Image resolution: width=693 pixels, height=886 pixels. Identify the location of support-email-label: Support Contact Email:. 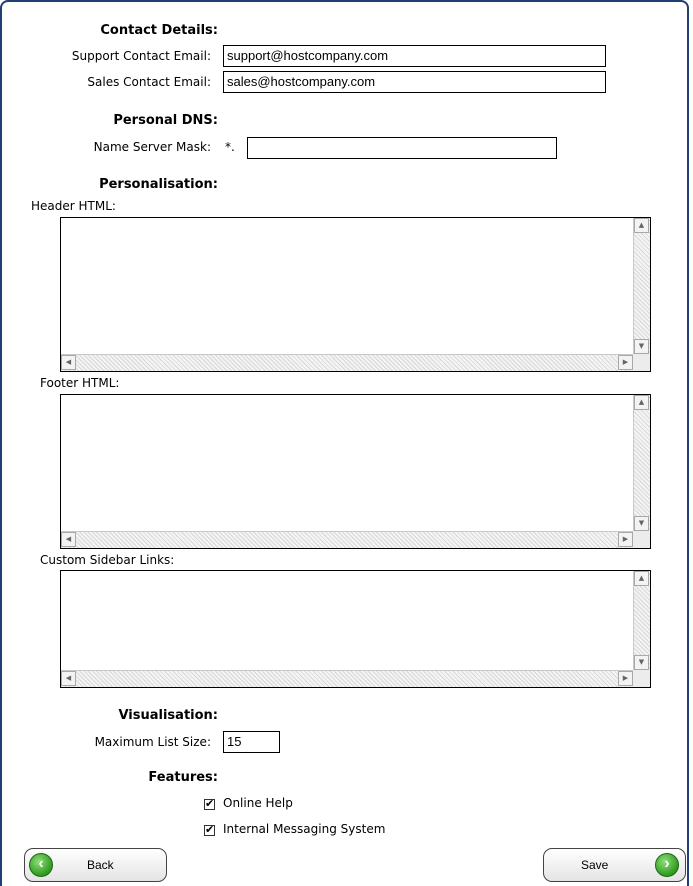
(141, 56).